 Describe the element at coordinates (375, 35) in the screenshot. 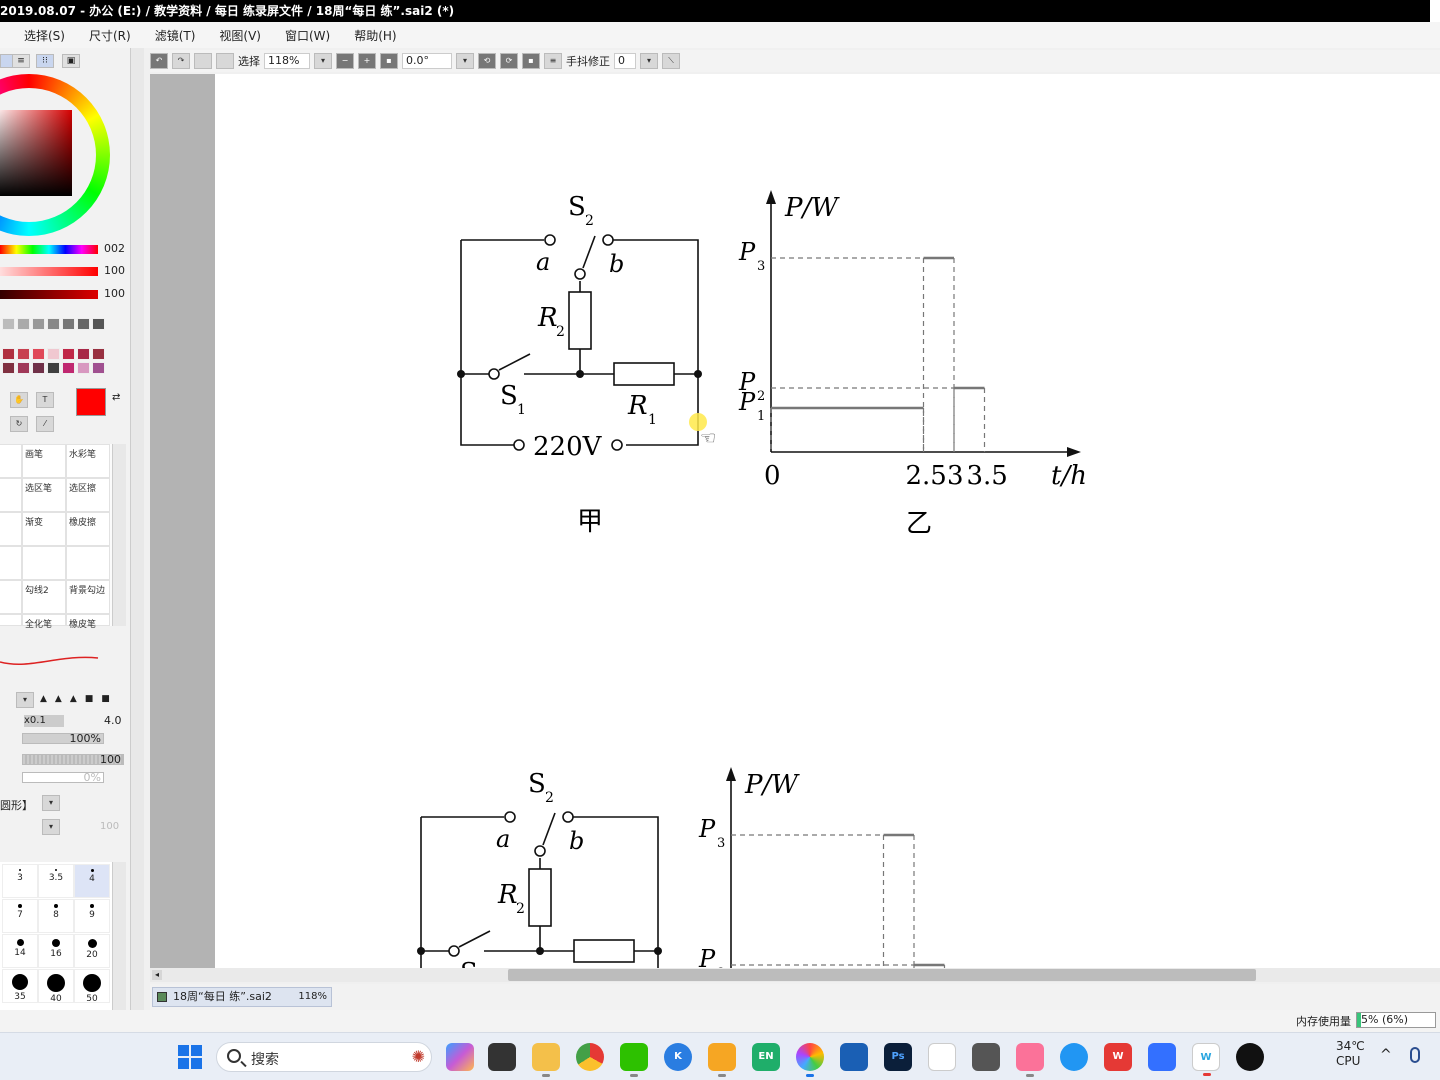

I see `menu-help: 帮助(H)` at that location.